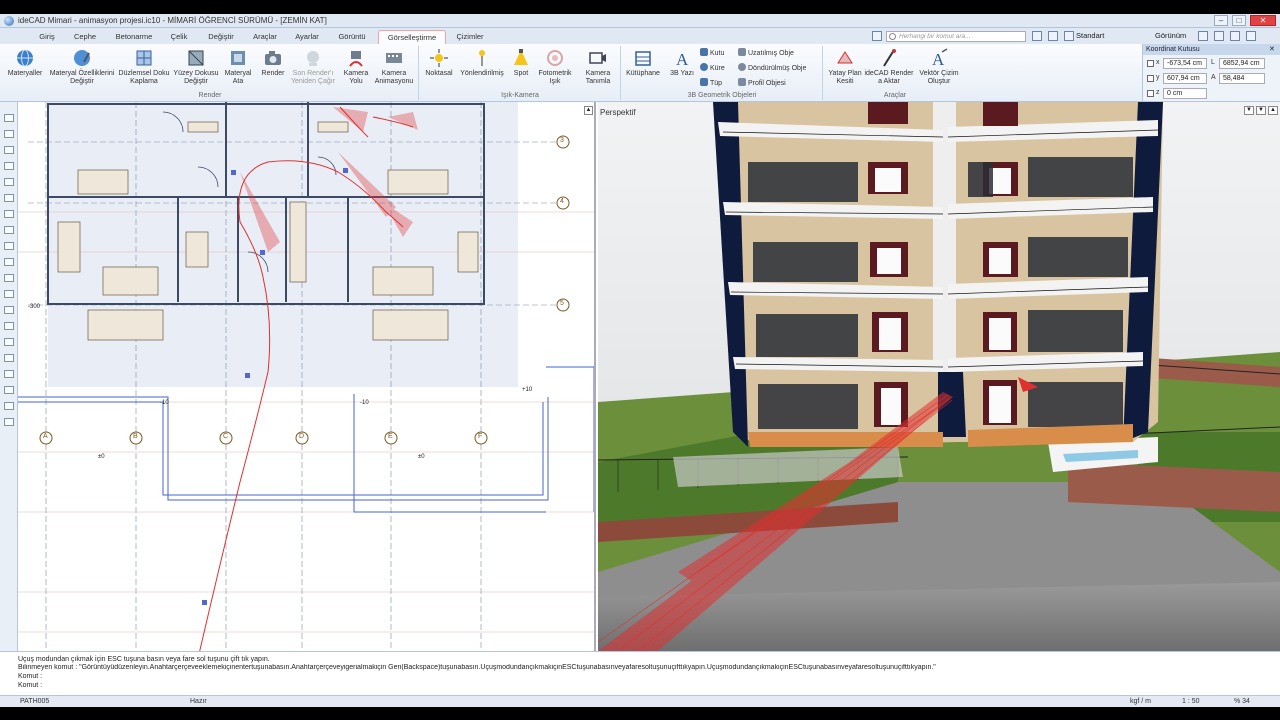  I want to click on wall-tool-icon, so click(9, 134).